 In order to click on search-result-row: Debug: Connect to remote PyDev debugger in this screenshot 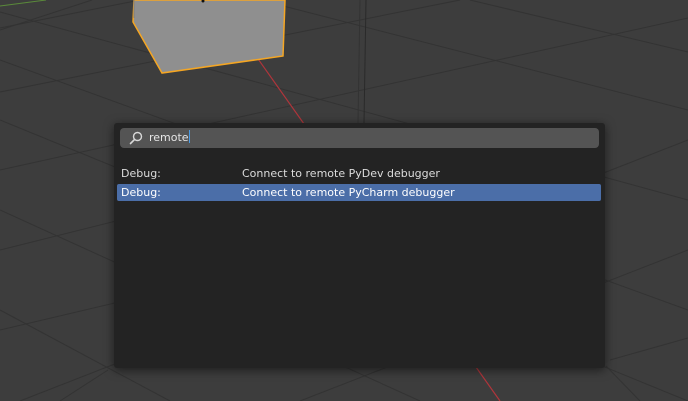, I will do `click(359, 173)`.